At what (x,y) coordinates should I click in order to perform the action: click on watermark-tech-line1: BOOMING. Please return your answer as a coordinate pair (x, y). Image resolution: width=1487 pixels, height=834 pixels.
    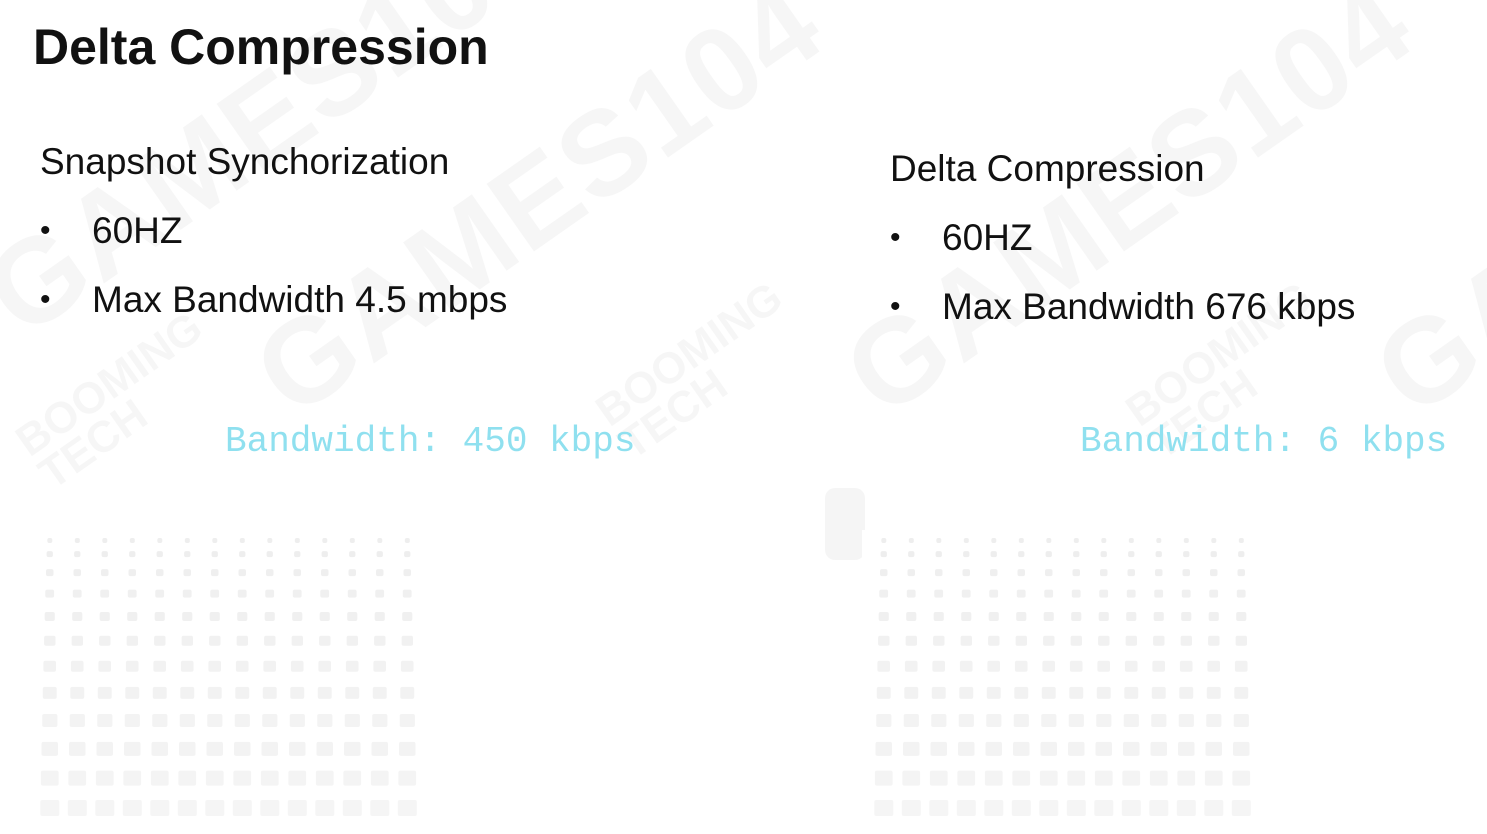
    Looking at the image, I should click on (689, 355).